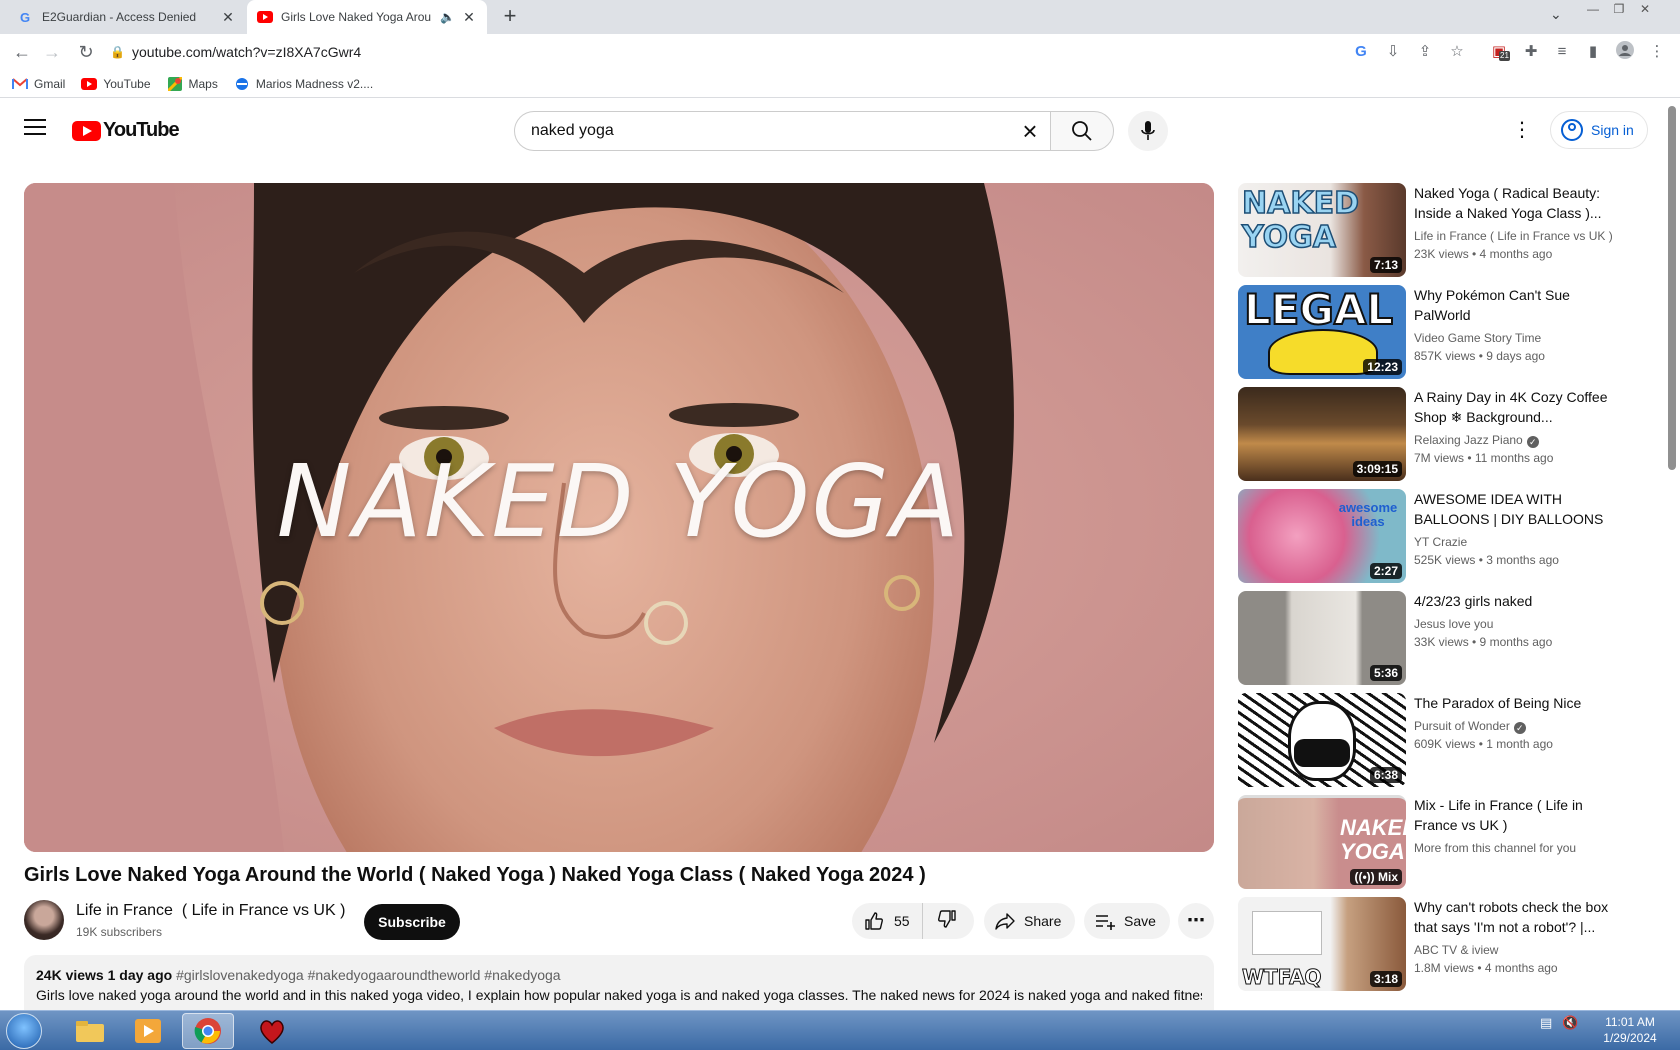 This screenshot has width=1680, height=1050. Describe the element at coordinates (1486, 560) in the screenshot. I see `recommendation-meta: 525K views • 3 months ago` at that location.